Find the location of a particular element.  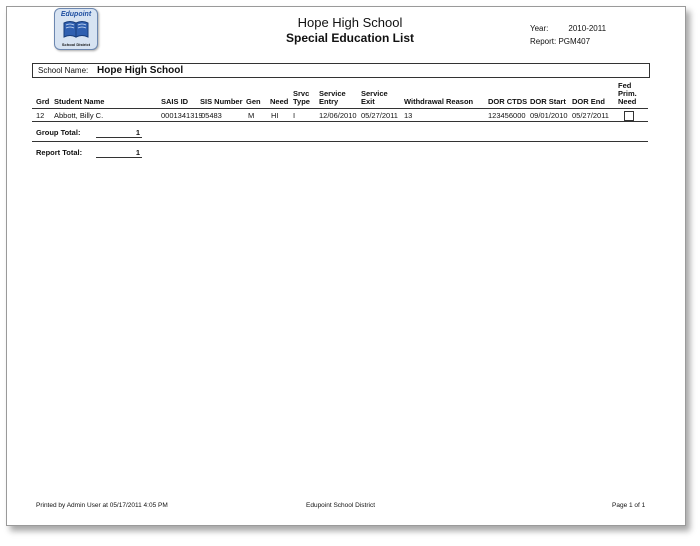

group-total-label: Group Total: is located at coordinates (58, 132).